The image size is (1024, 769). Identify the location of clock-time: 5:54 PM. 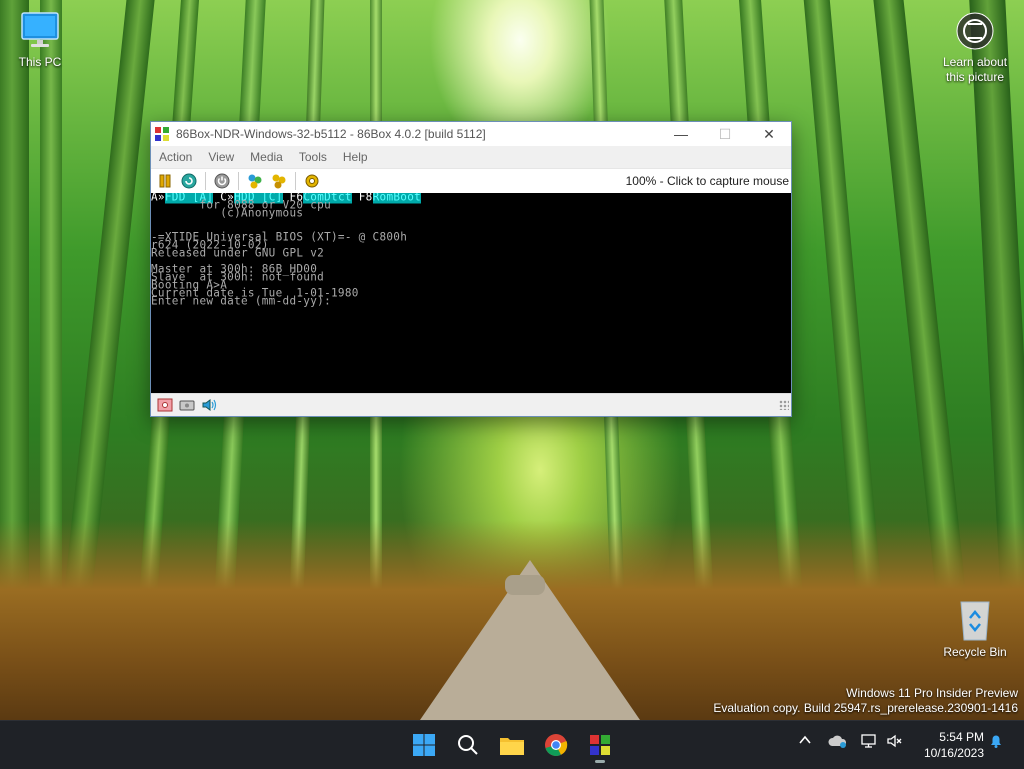
(961, 737).